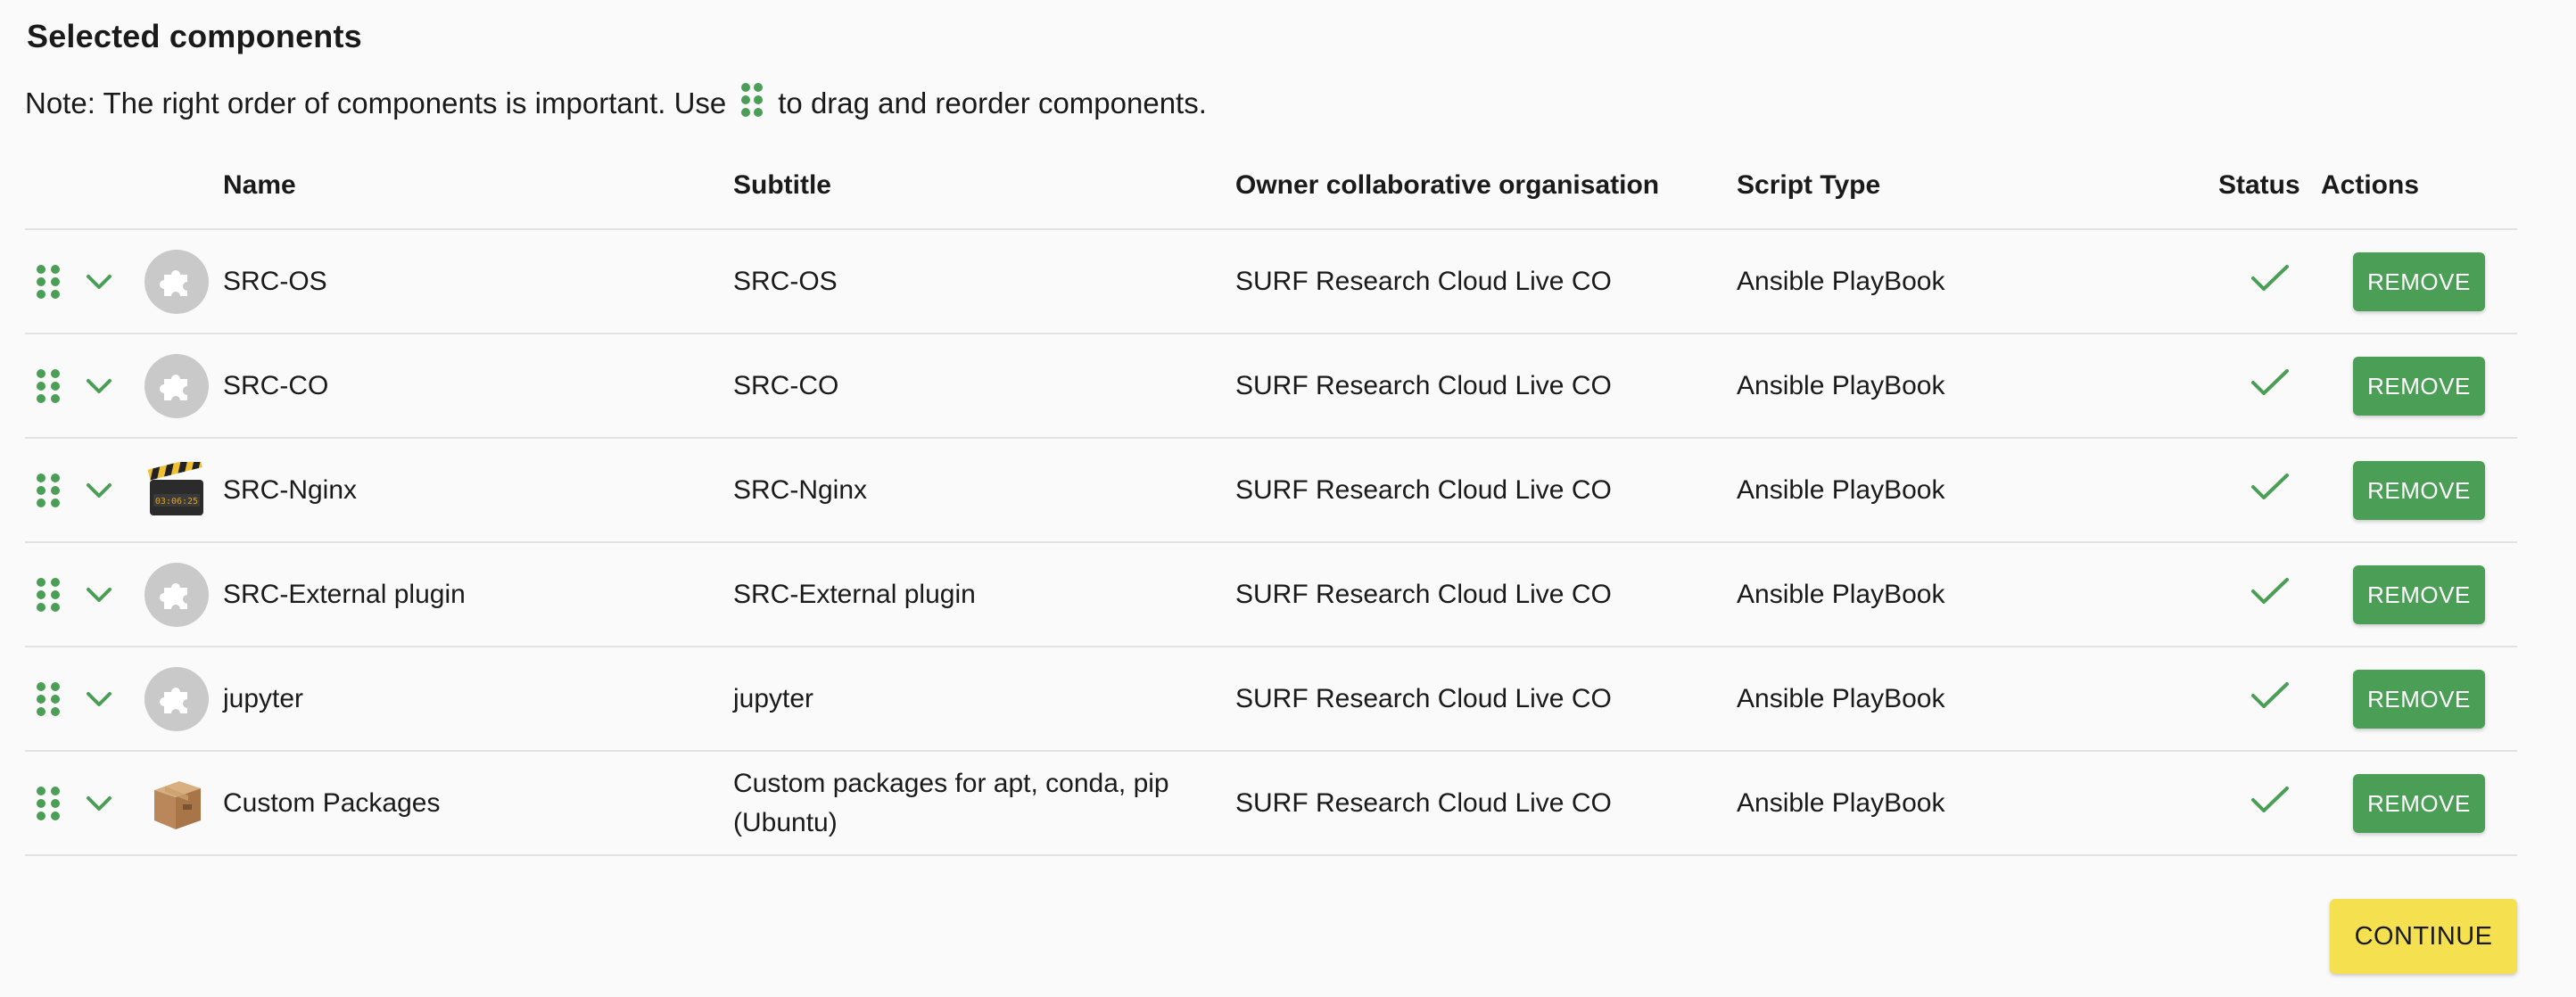  I want to click on header-actions: Actions, so click(2419, 186).